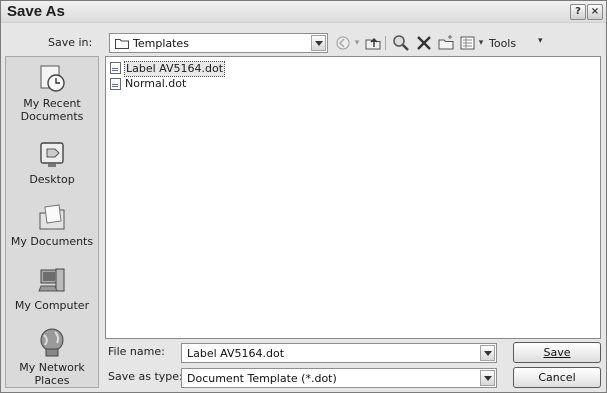  I want to click on cancel-button-label: Cancel, so click(557, 377).